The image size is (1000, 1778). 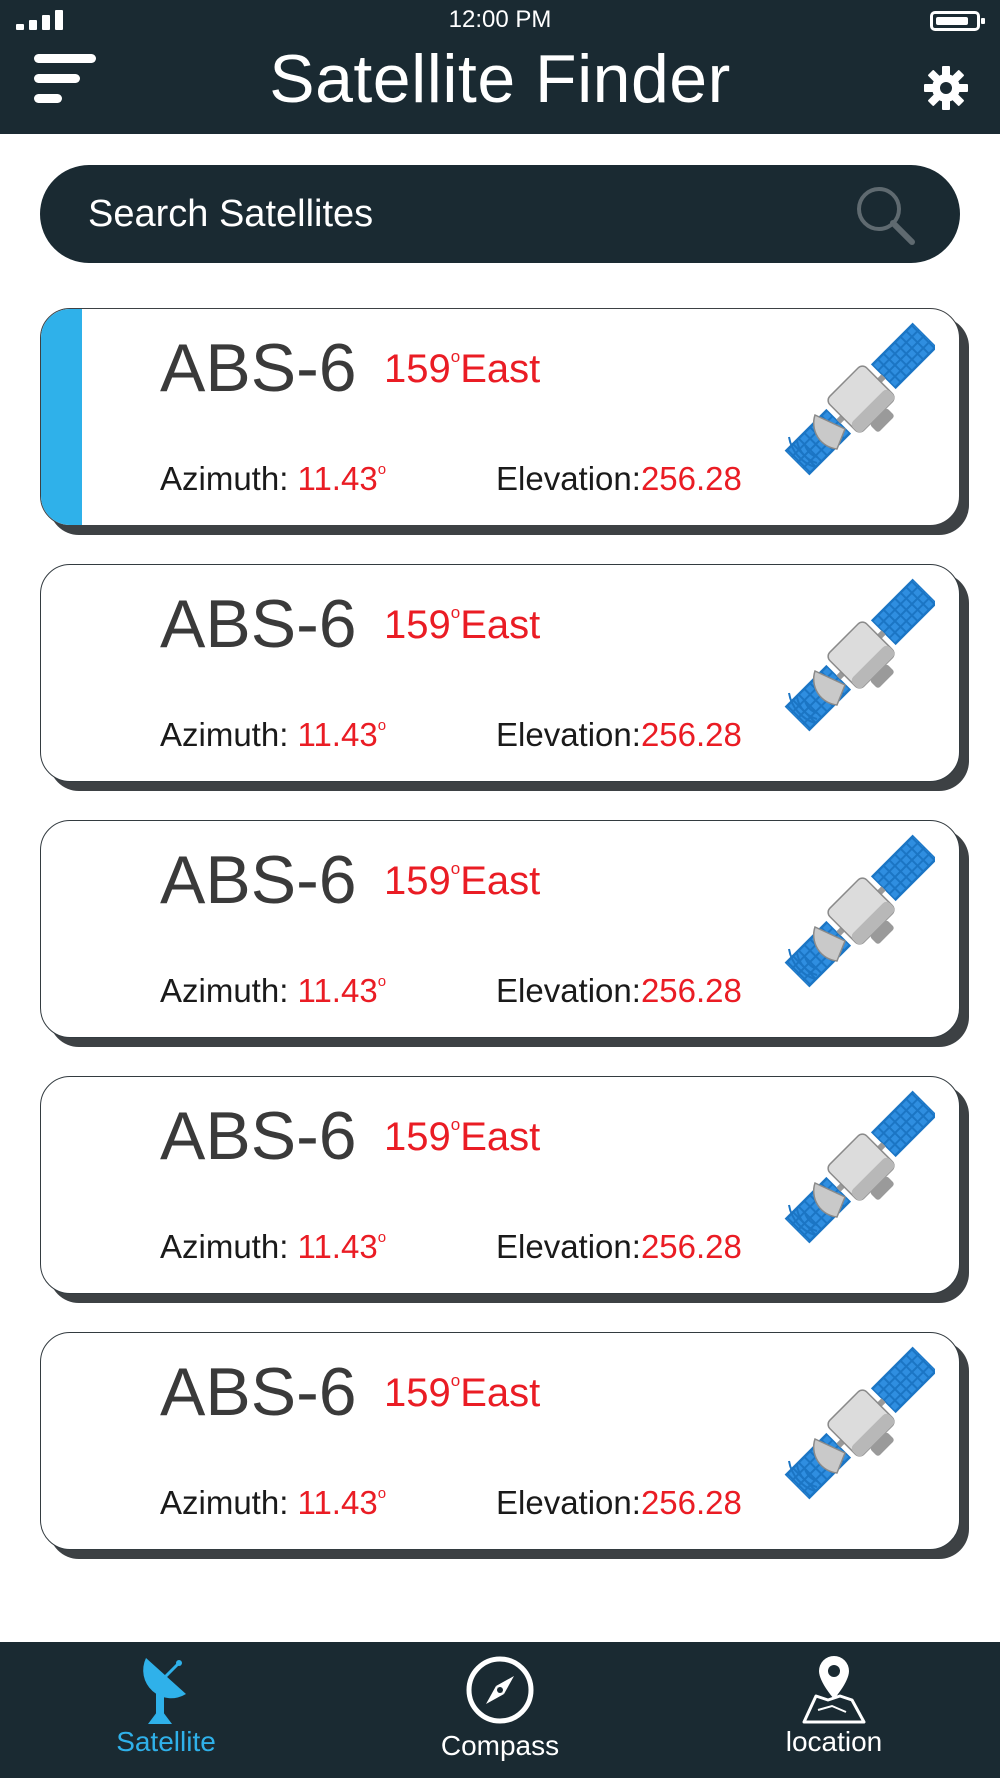 I want to click on battery-fill, so click(x=952, y=21).